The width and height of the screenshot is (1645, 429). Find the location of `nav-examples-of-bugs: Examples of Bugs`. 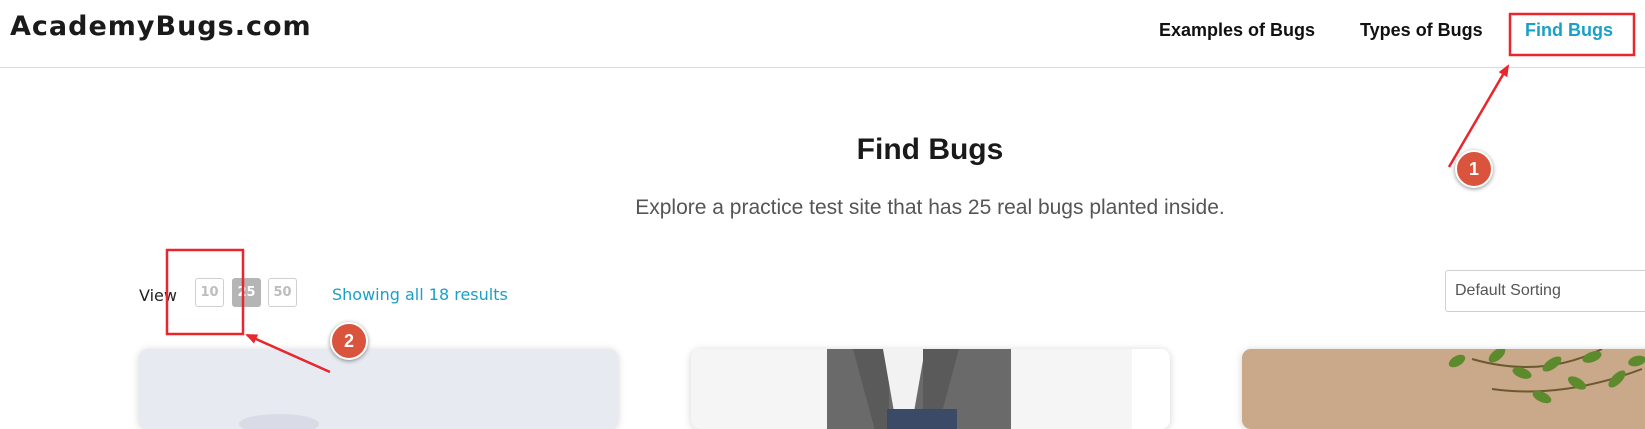

nav-examples-of-bugs: Examples of Bugs is located at coordinates (1237, 30).